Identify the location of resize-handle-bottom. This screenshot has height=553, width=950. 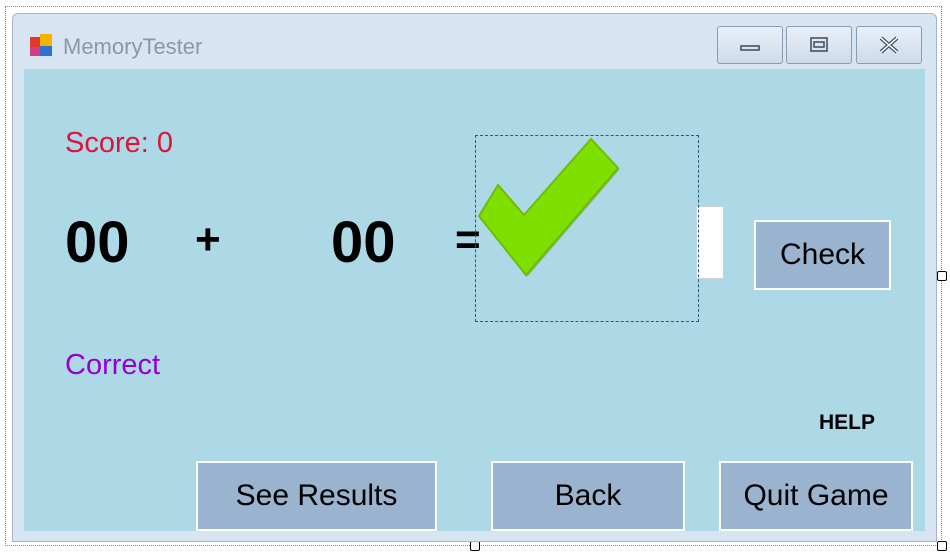
(475, 546).